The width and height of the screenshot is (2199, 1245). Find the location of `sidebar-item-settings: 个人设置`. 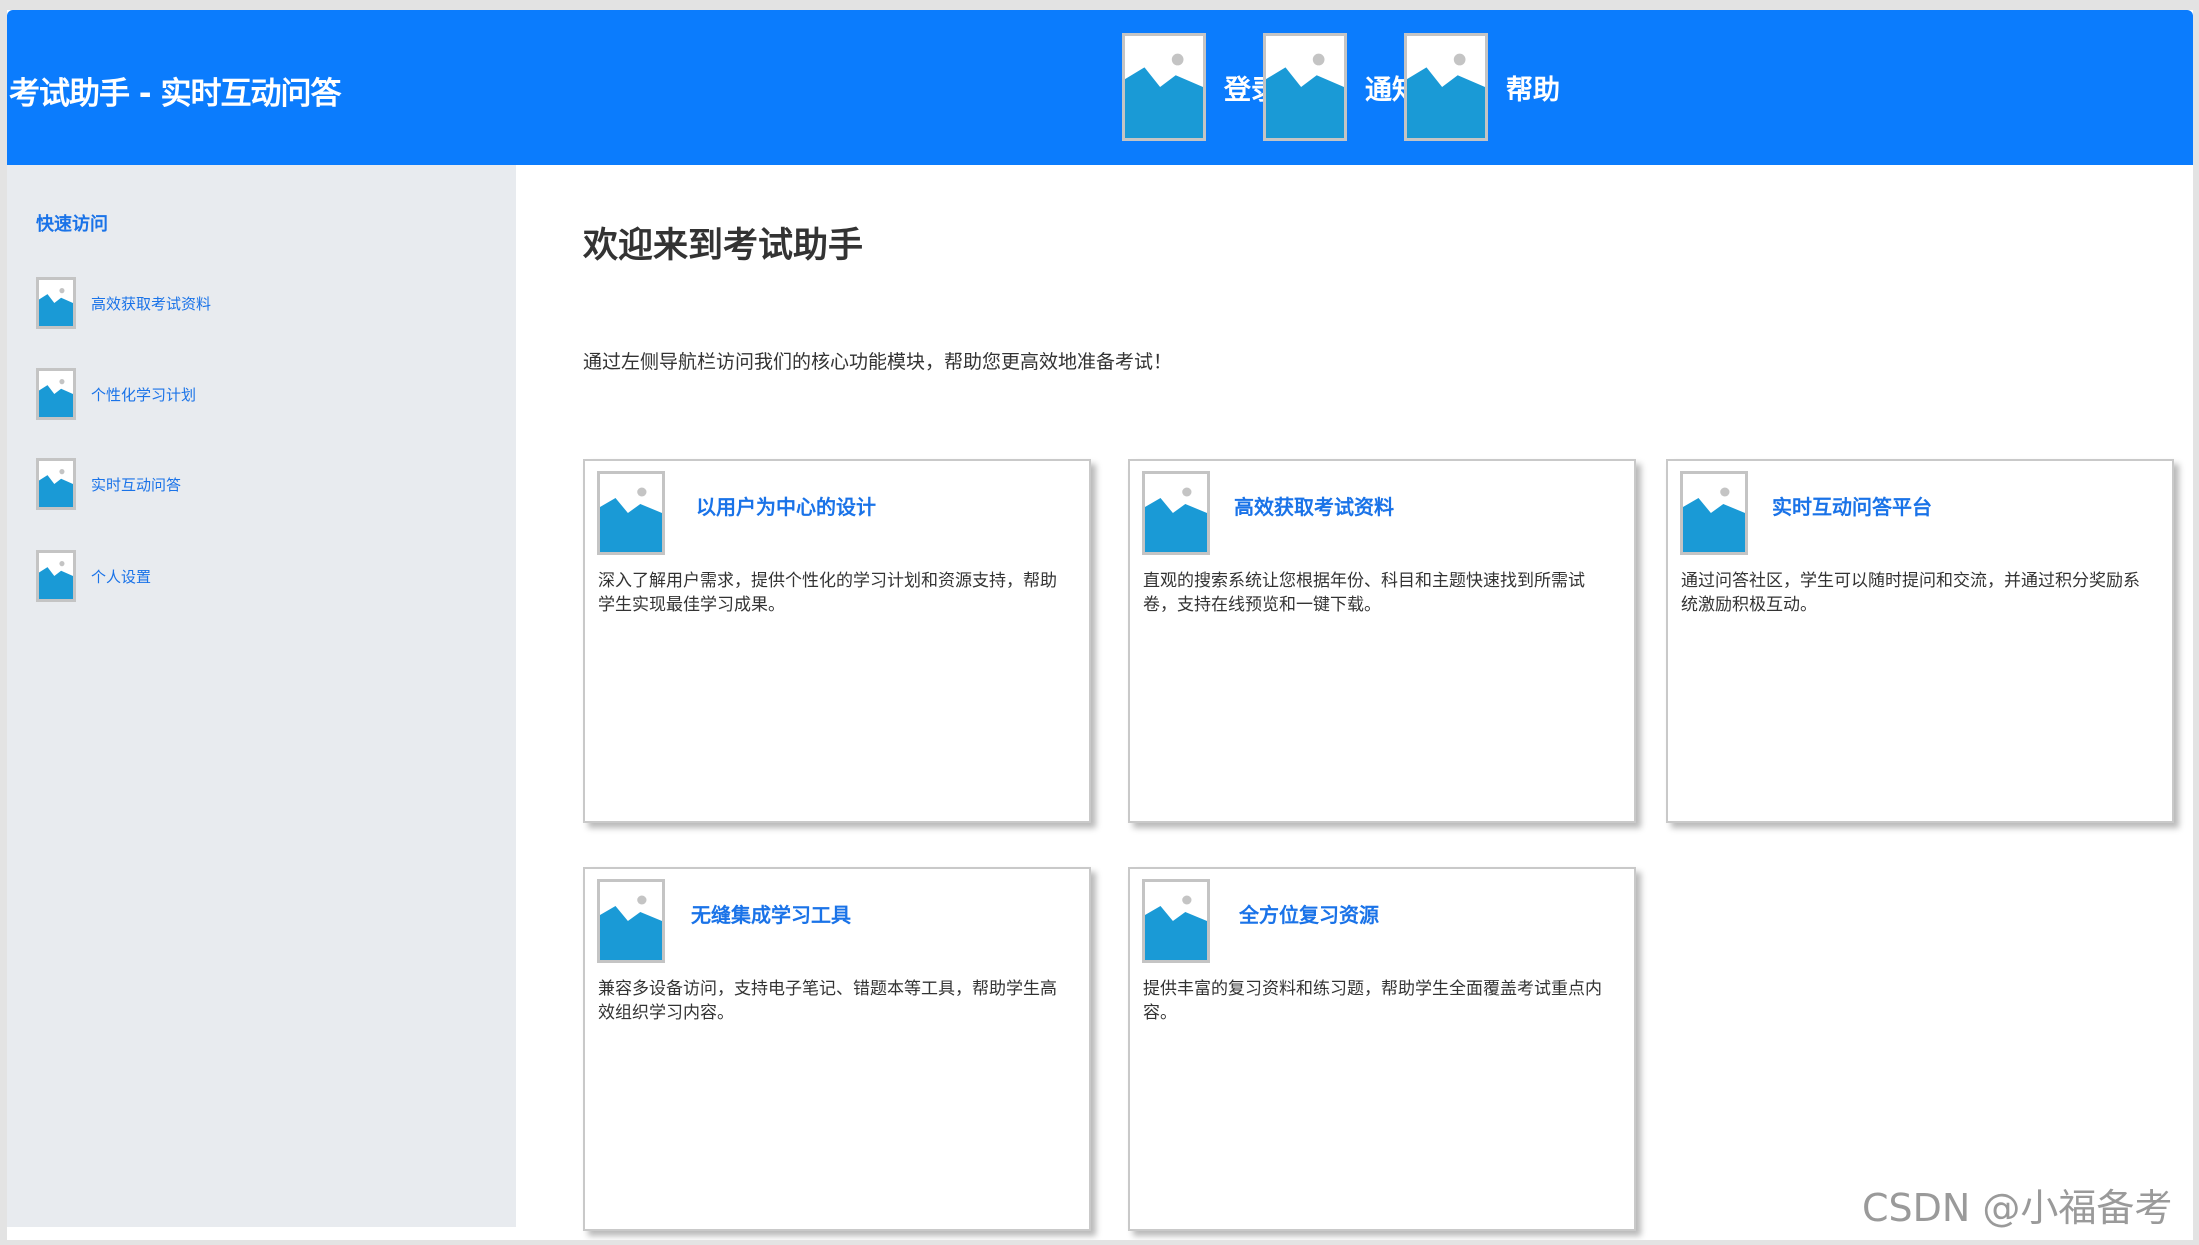

sidebar-item-settings: 个人设置 is located at coordinates (93, 576).